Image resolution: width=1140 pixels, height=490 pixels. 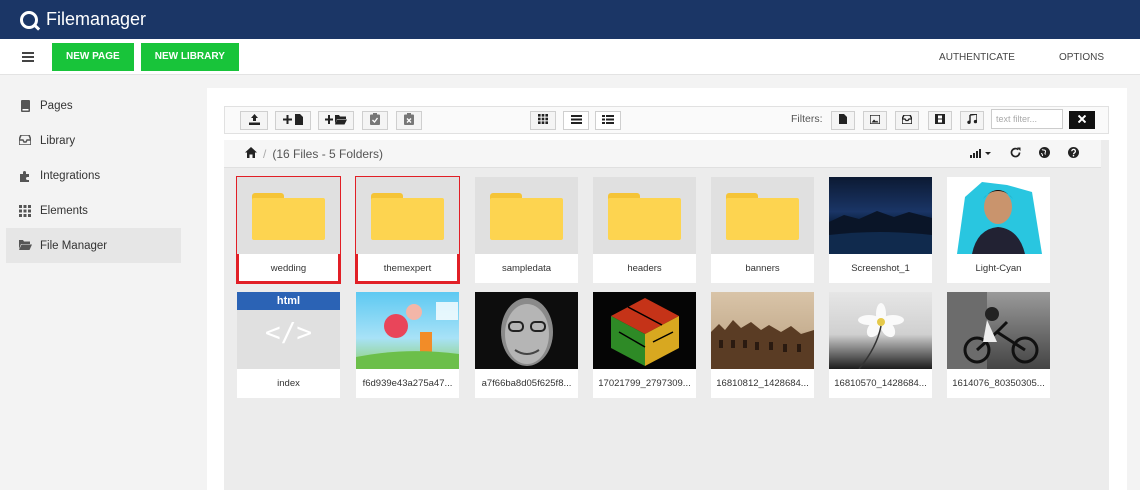 I want to click on sidebar-item-label: Integrations, so click(x=70, y=175).